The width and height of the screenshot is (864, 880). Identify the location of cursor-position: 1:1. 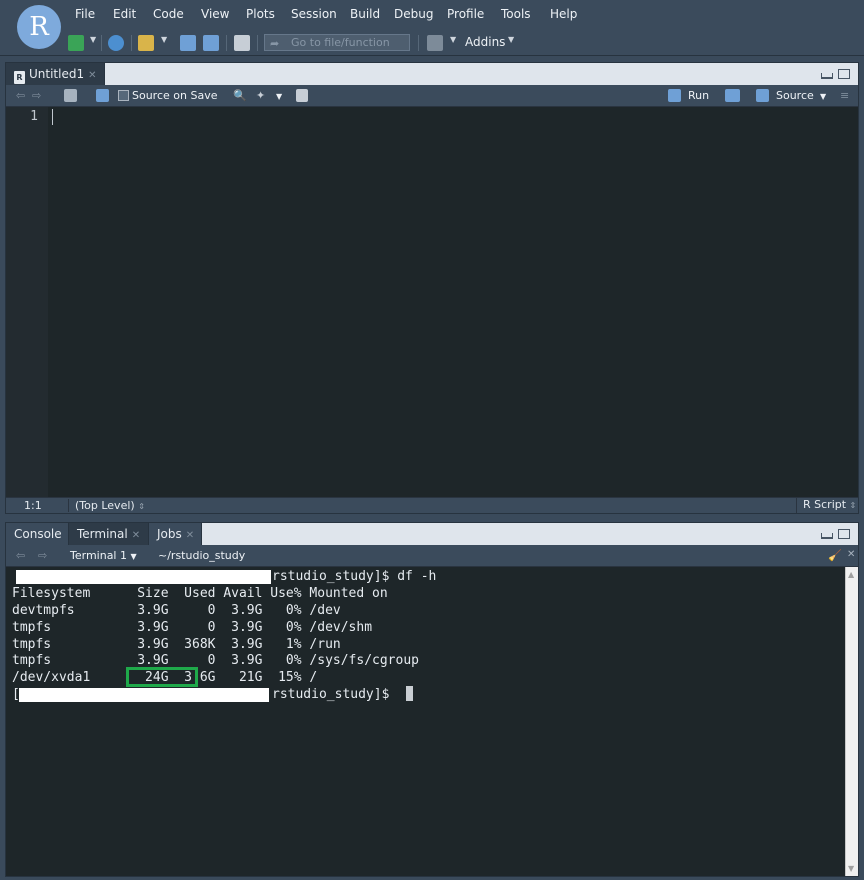
(33, 505).